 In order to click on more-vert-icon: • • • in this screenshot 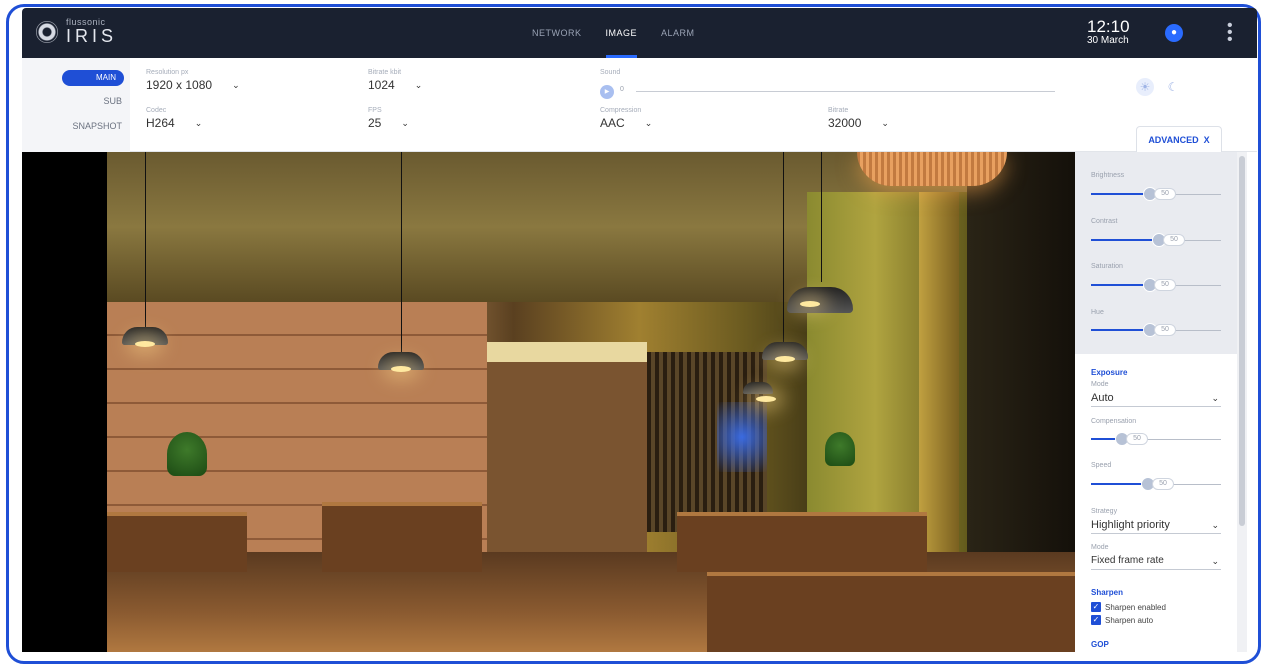, I will do `click(1230, 33)`.